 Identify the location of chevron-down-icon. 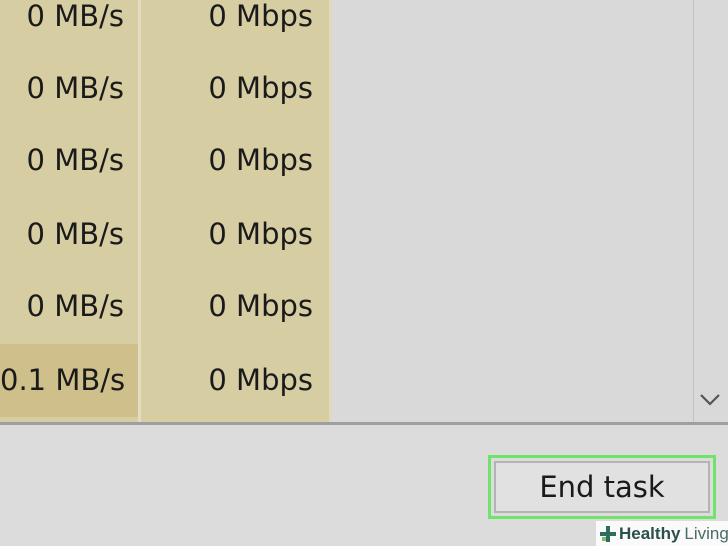
(710, 400).